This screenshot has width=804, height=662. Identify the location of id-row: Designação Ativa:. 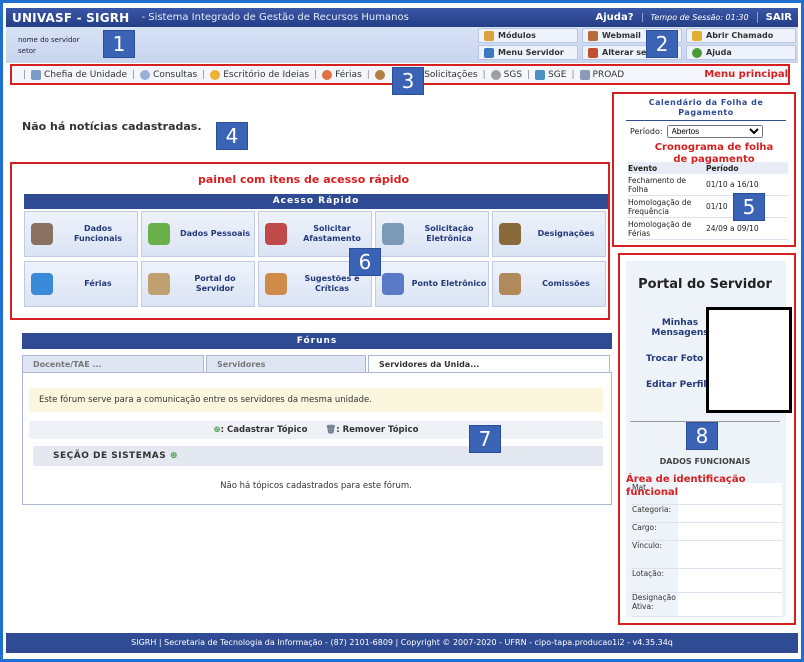
(707, 605).